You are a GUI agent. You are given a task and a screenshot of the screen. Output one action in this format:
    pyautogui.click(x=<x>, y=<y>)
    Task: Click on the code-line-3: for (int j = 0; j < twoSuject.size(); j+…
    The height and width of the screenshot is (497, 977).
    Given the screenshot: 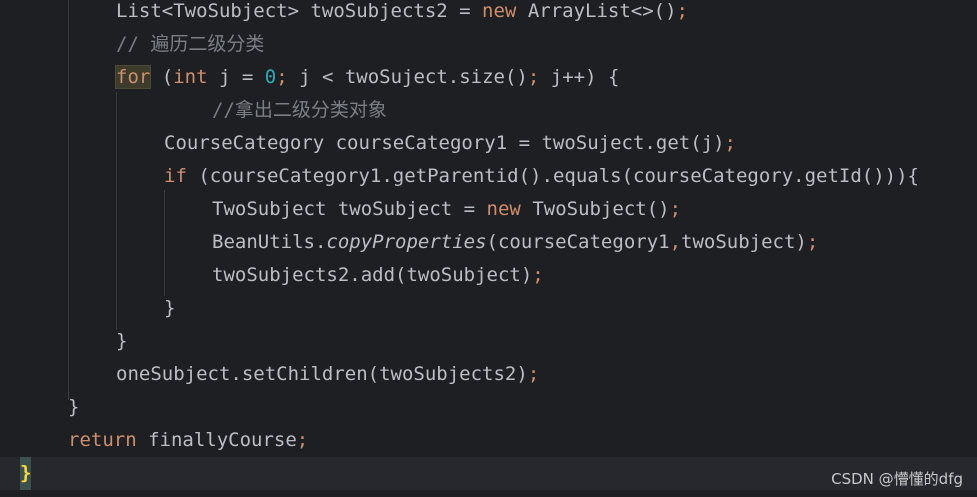 What is the action you would take?
    pyautogui.click(x=309, y=77)
    